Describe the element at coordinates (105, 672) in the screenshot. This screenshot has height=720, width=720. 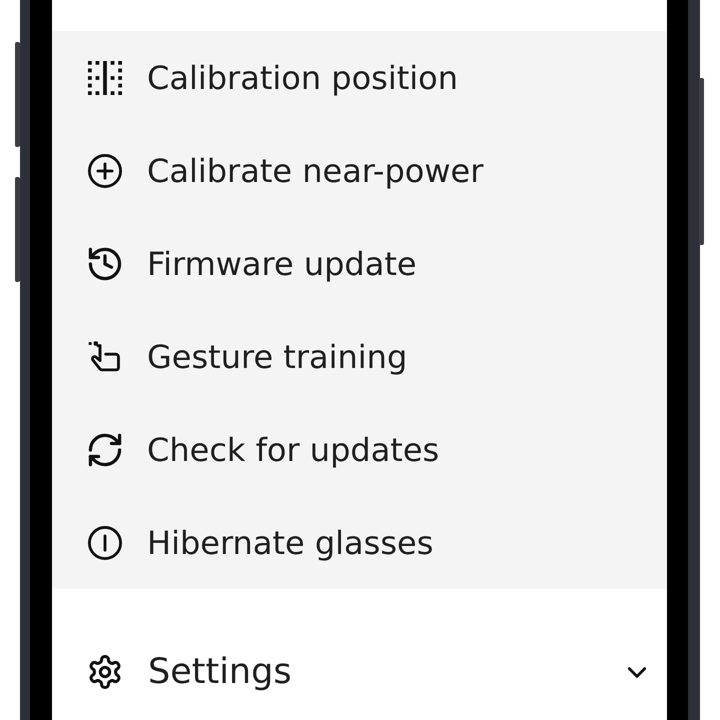
I see `settings-icon` at that location.